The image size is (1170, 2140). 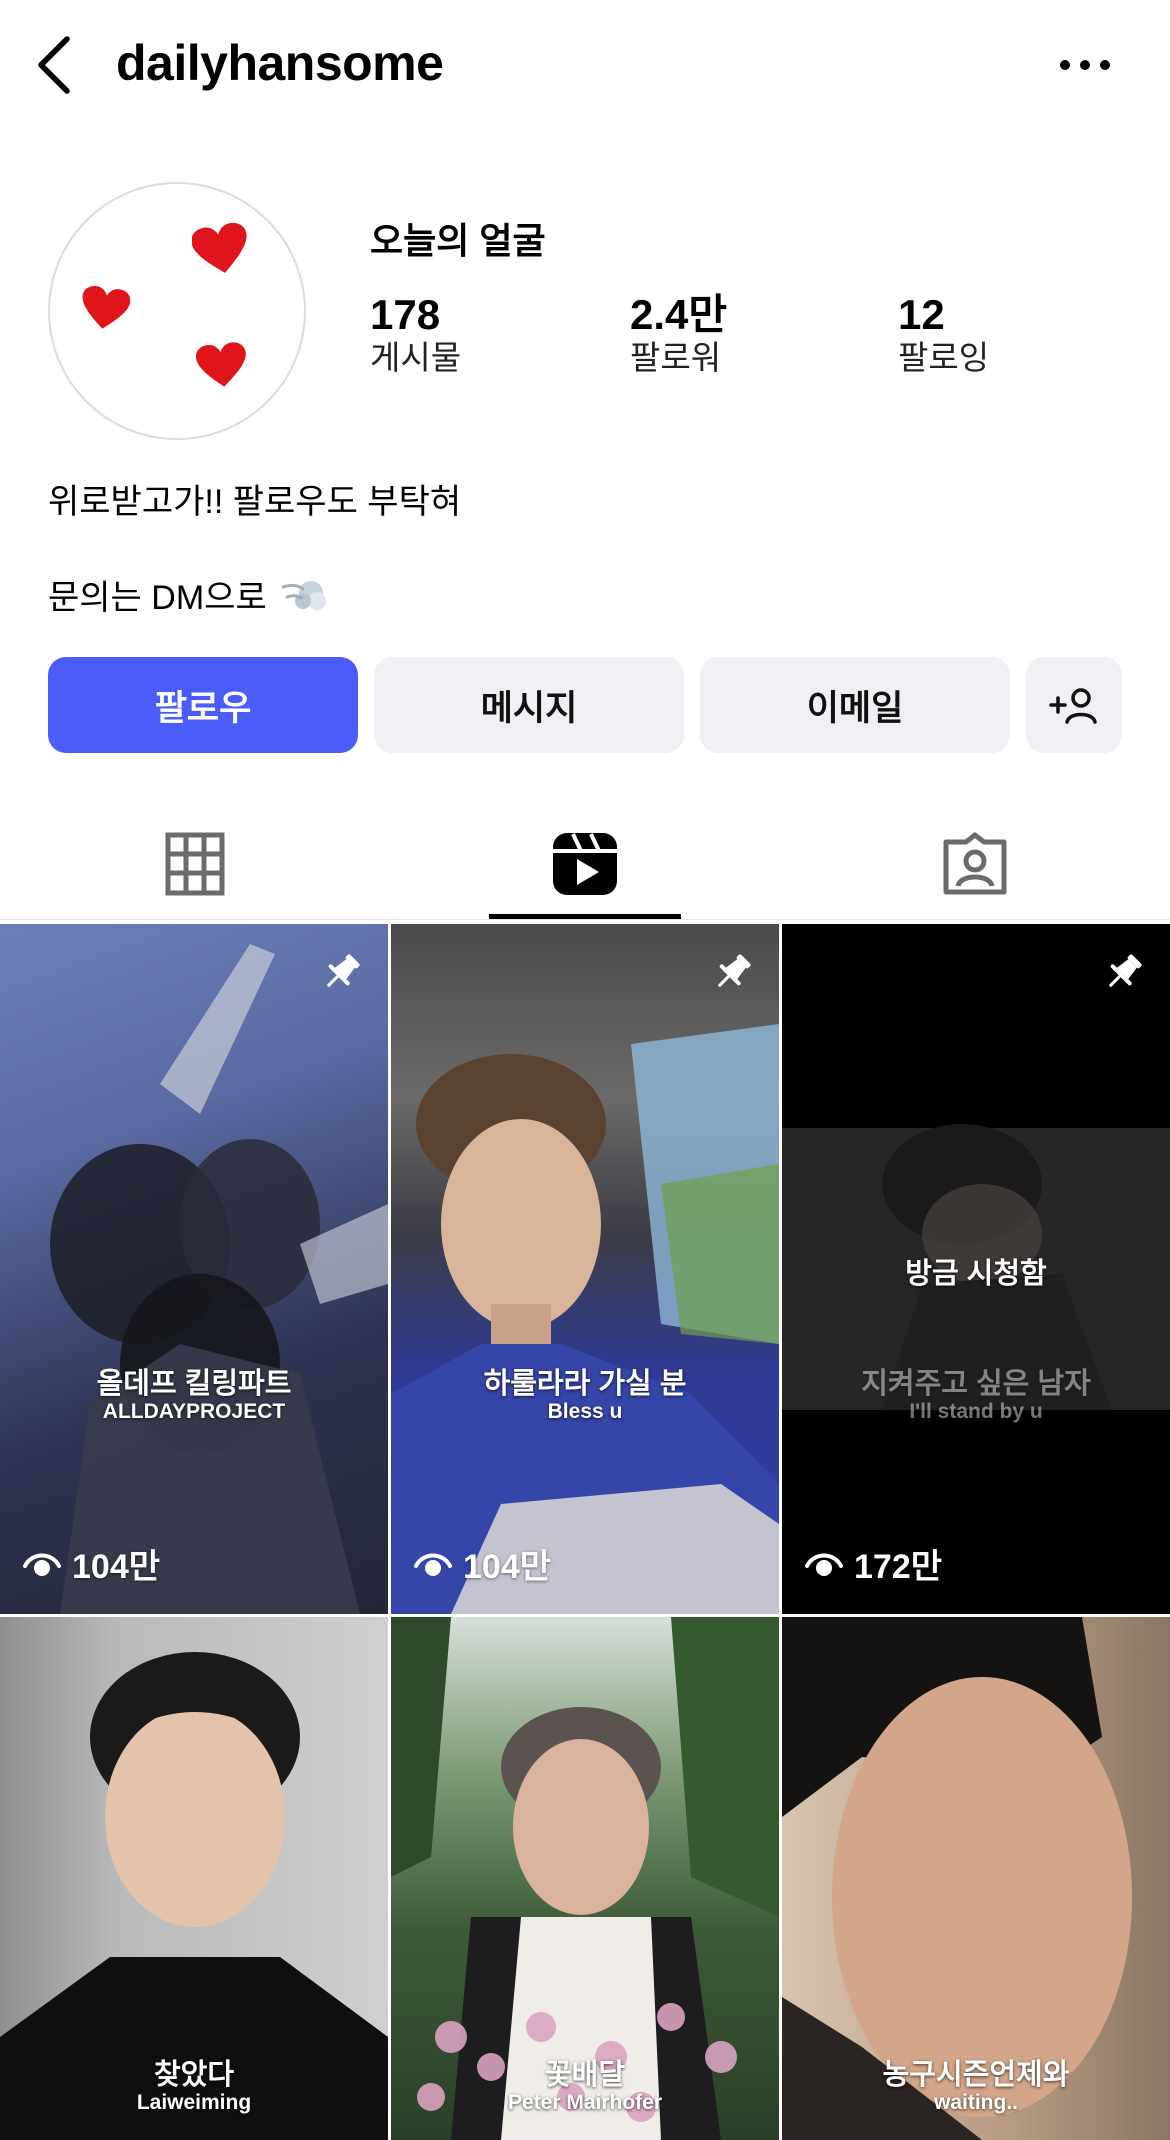 What do you see at coordinates (194, 1411) in the screenshot?
I see `reel-subtitle: ALLDAYPROJECT` at bounding box center [194, 1411].